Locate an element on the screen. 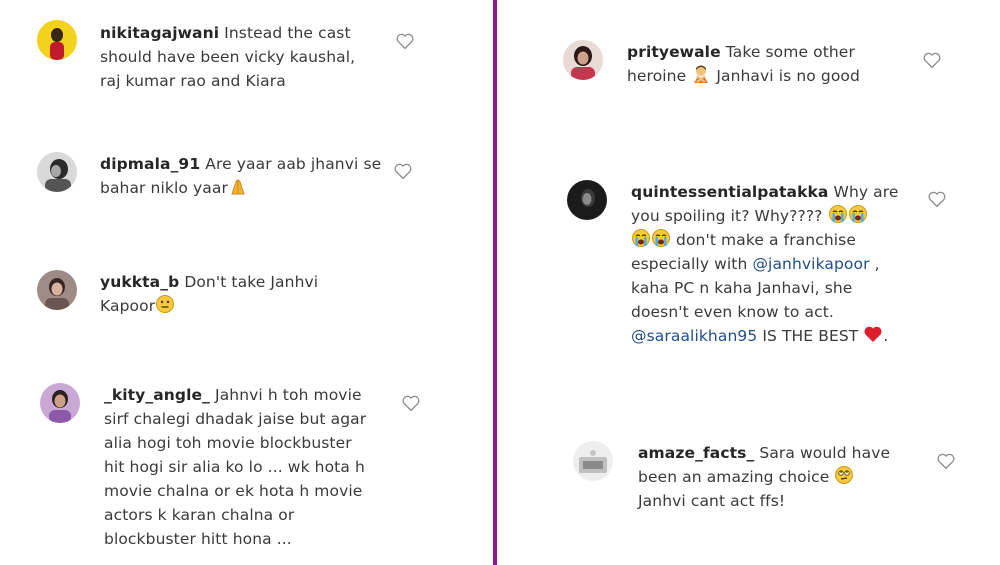  comment-line: you spoiling it? Why???? is located at coordinates (726, 216).